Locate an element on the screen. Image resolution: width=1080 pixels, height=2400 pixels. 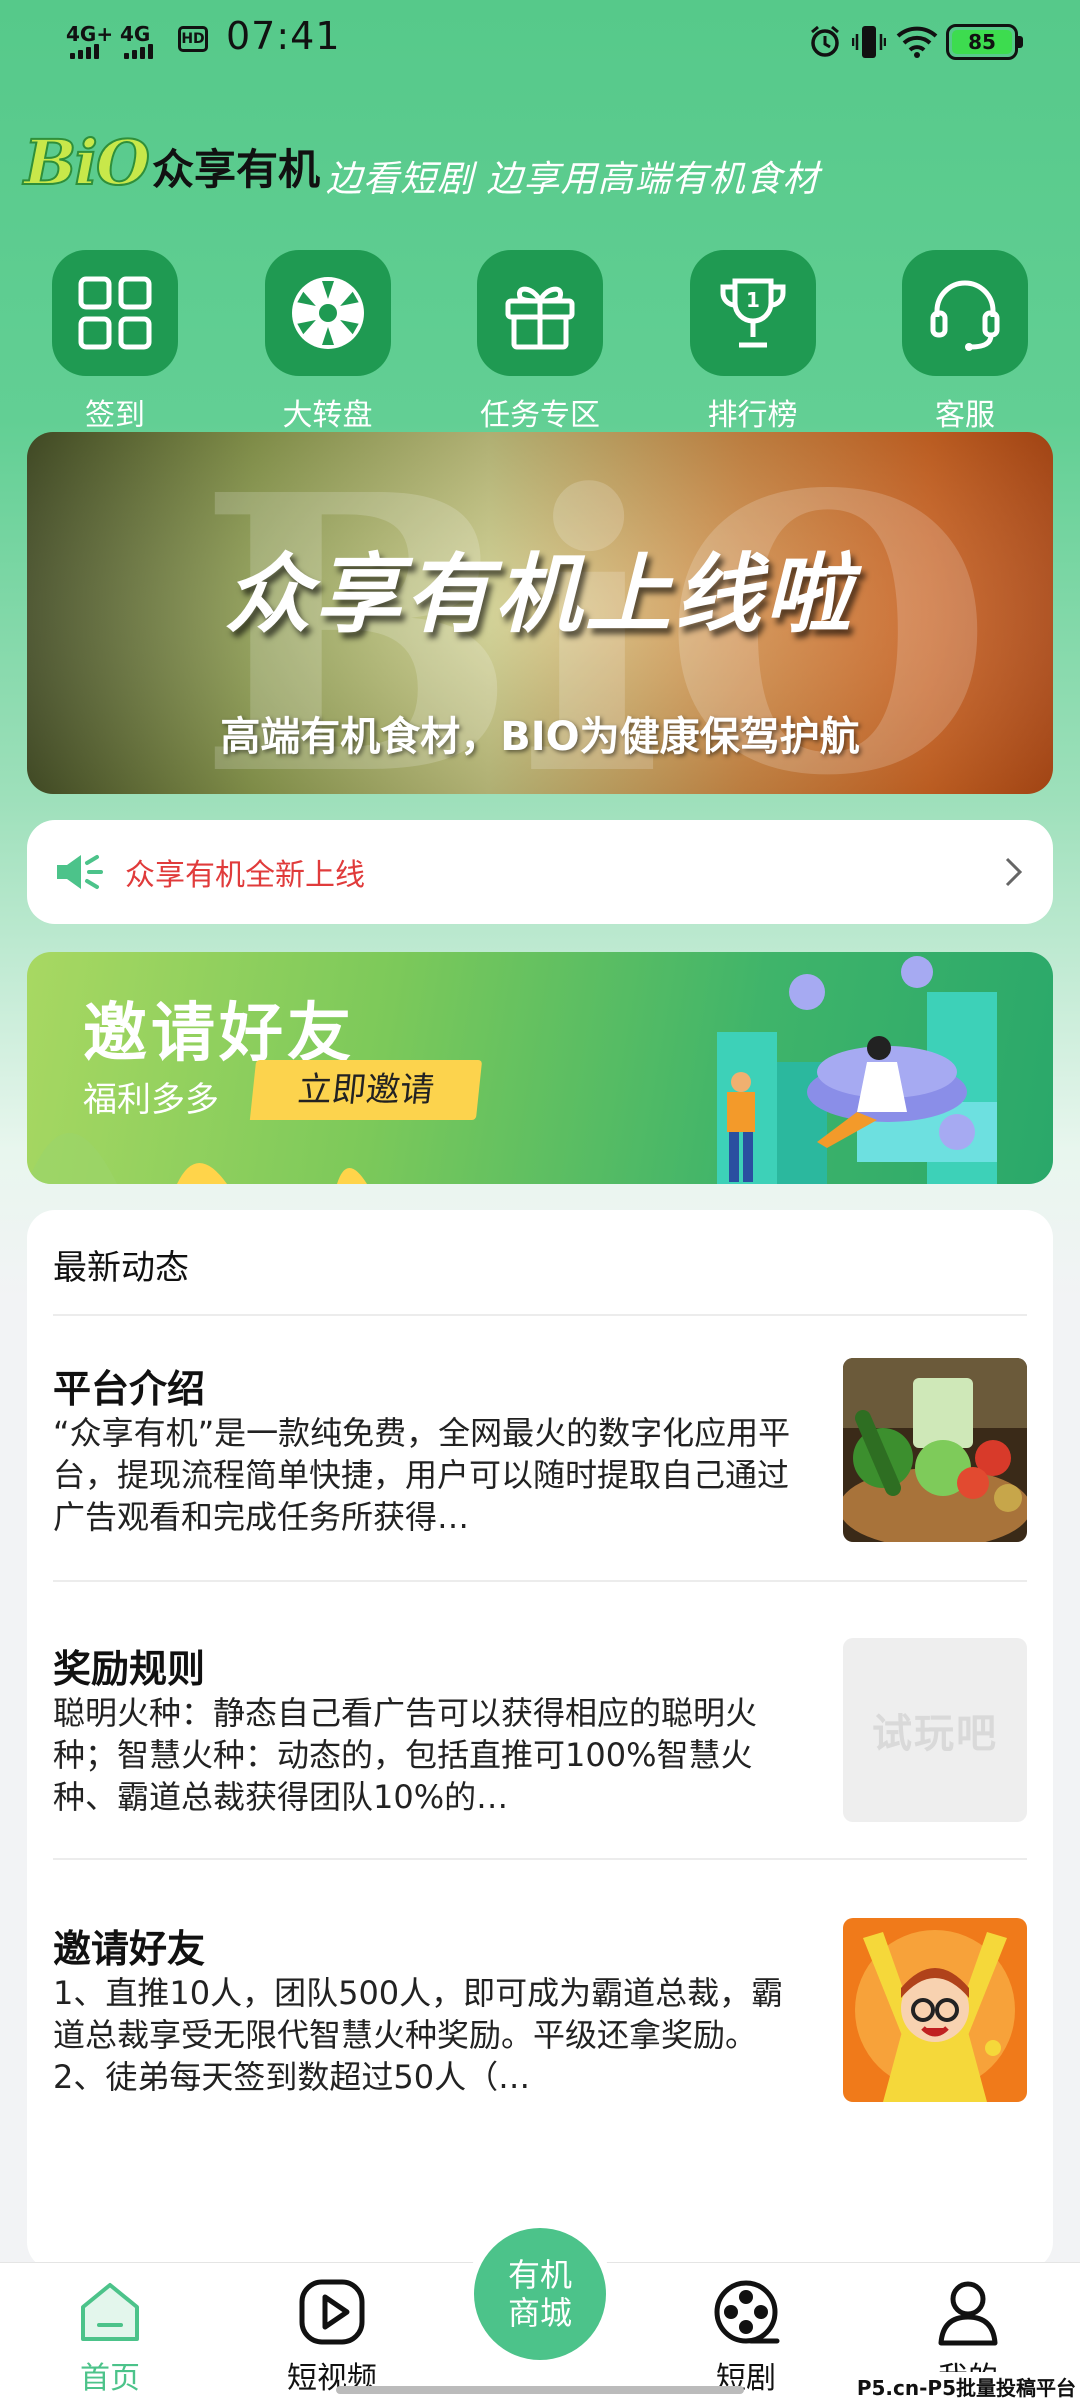
menu-label: 签到 is located at coordinates (115, 415).